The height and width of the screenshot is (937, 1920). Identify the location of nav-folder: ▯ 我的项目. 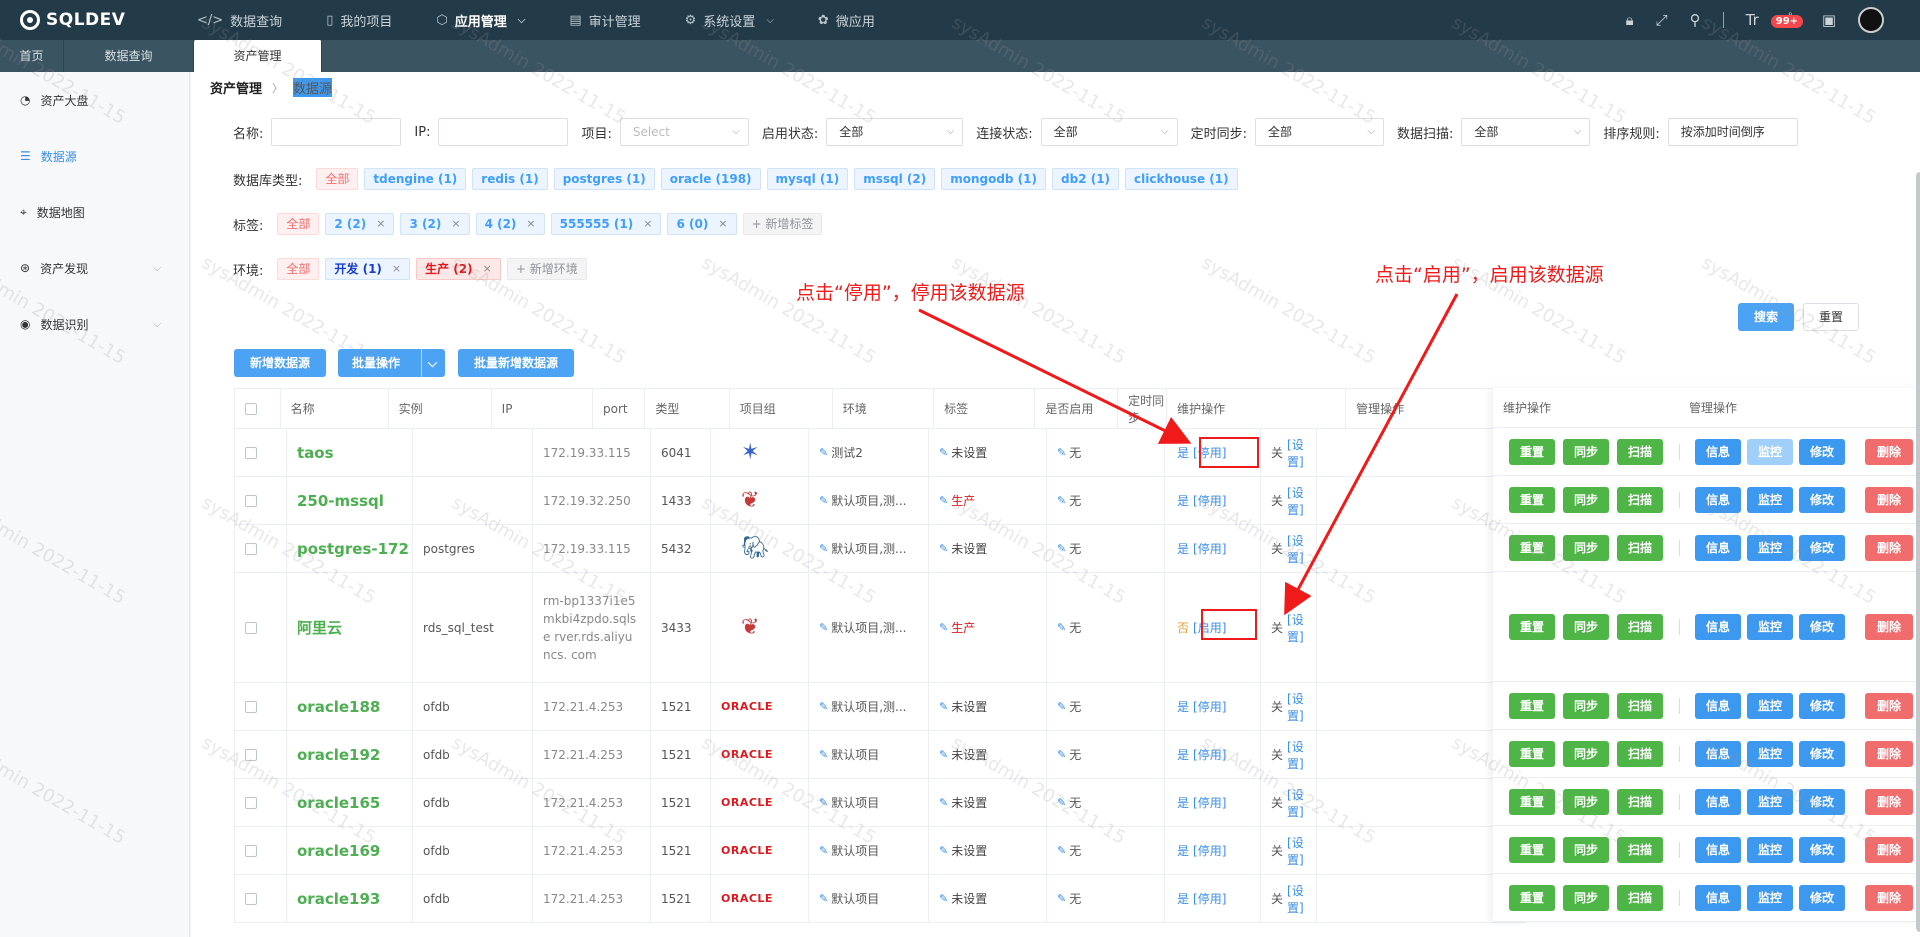
(359, 20).